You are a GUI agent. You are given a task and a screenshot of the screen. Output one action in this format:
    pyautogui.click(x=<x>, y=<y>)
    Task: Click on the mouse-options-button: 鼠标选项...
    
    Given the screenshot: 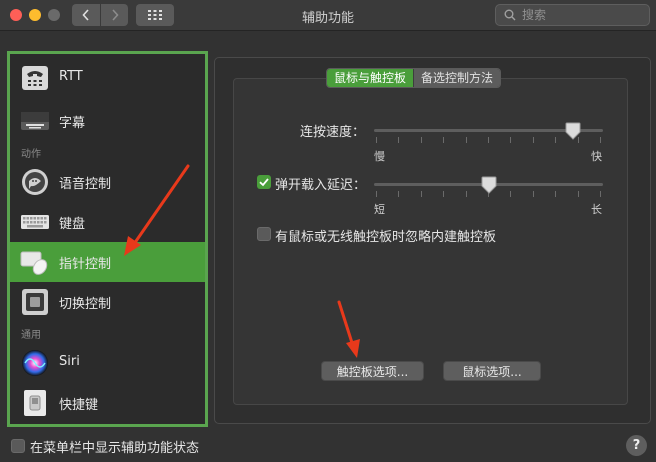 What is the action you would take?
    pyautogui.click(x=492, y=371)
    